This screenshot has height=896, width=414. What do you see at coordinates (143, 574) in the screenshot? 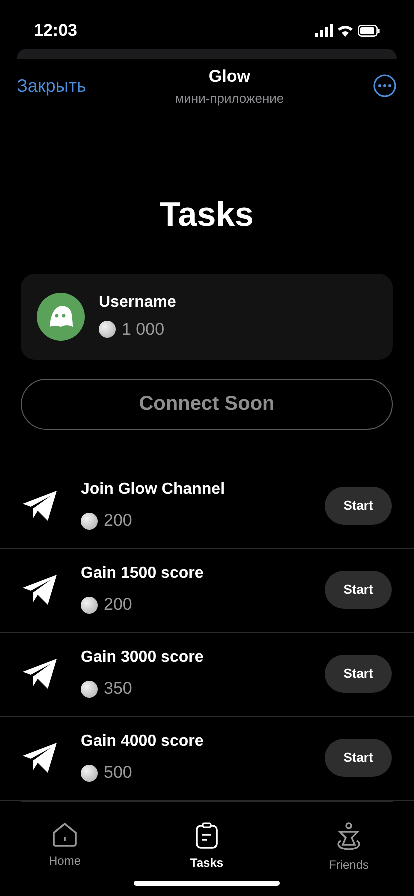
I see `task-title: Gain 1500 score` at bounding box center [143, 574].